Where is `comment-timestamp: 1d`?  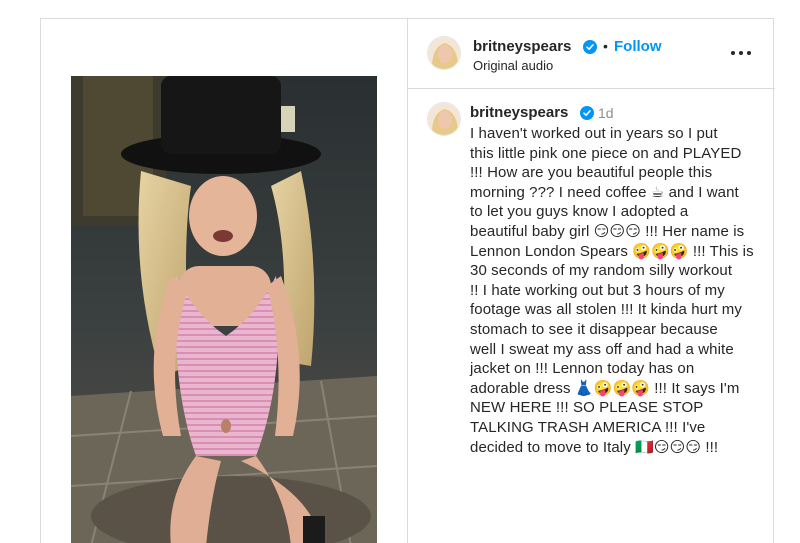 comment-timestamp: 1d is located at coordinates (606, 113).